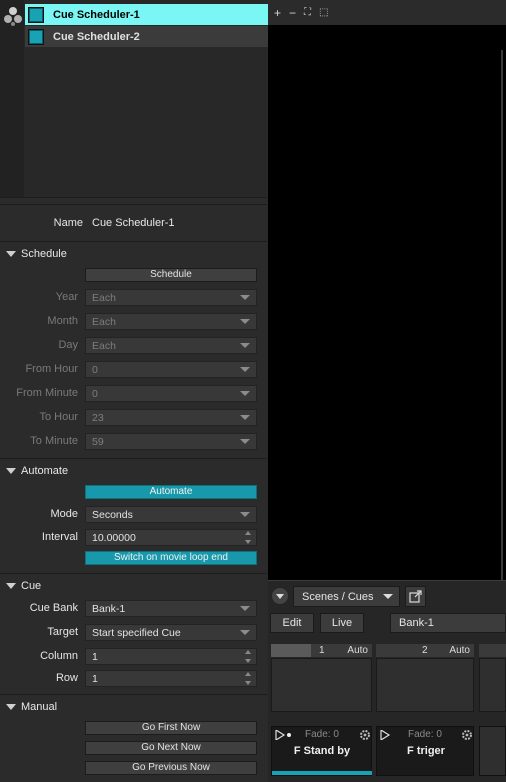 The image size is (506, 782). Describe the element at coordinates (51, 369) in the screenshot. I see `from-hour-label: From Hour` at that location.